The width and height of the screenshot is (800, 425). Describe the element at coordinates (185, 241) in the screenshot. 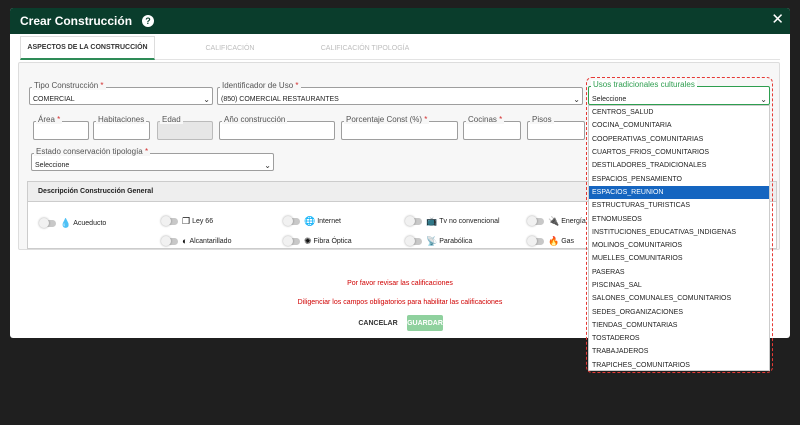

I see `half-circle-icon: ◐` at that location.